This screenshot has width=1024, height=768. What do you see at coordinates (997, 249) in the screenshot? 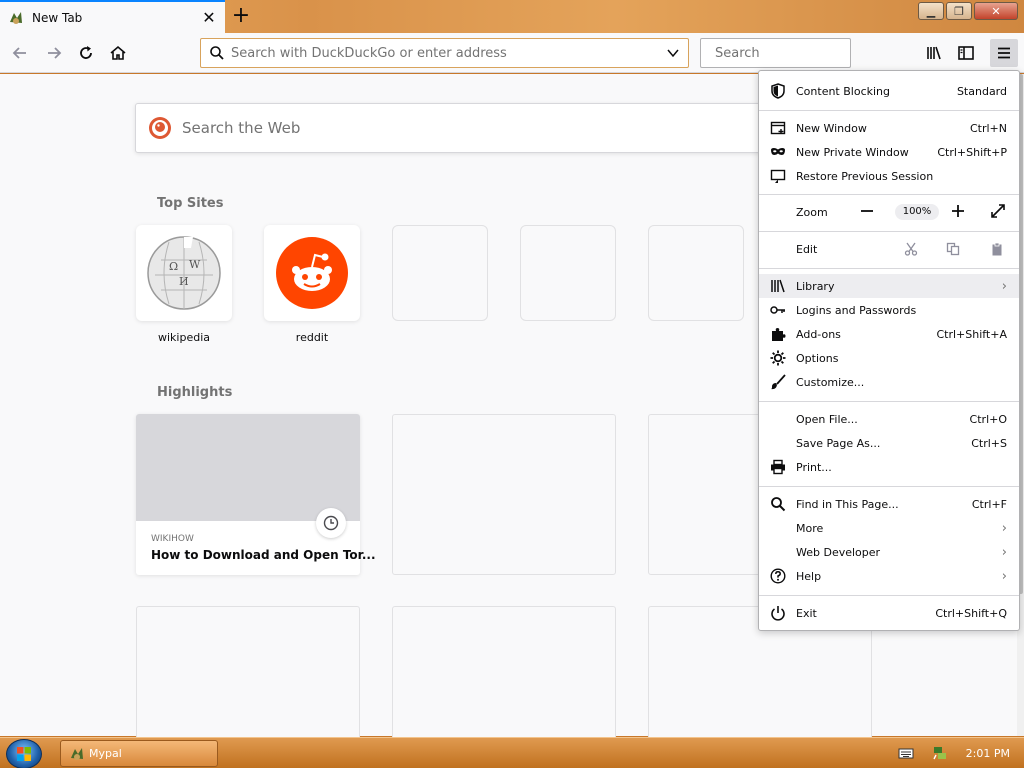
I see `paste-button` at bounding box center [997, 249].